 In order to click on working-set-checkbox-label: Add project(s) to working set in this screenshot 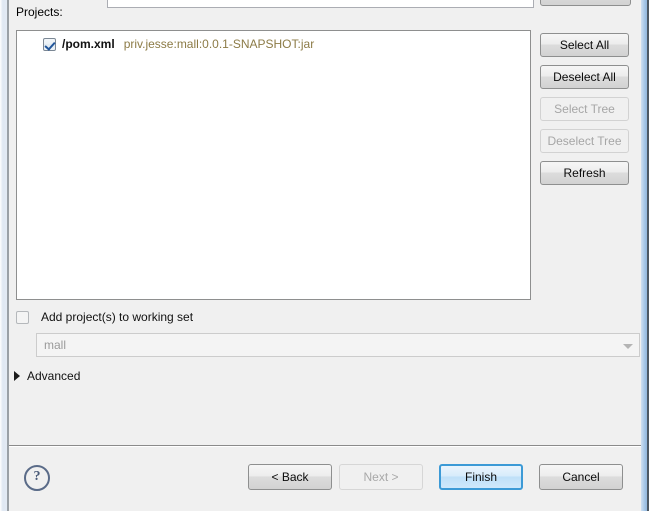, I will do `click(117, 317)`.